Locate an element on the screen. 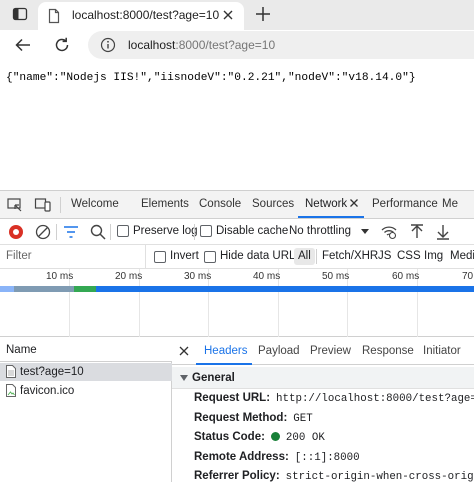  browser-tab-strip: localhost:8000/test?age=10 is located at coordinates (237, 15).